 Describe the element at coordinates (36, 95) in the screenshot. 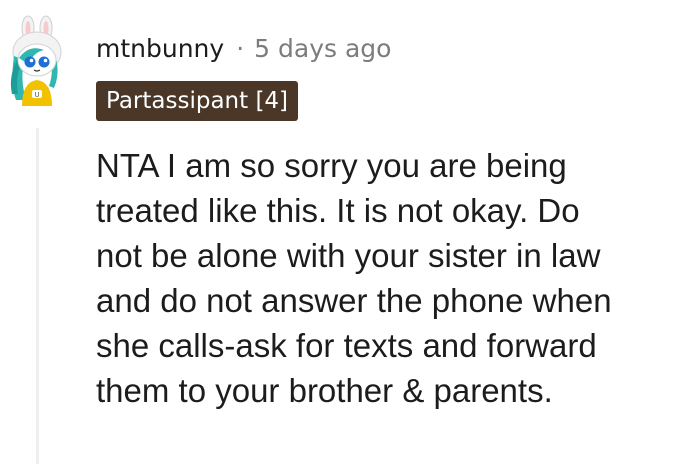

I see `svg-text: U` at that location.